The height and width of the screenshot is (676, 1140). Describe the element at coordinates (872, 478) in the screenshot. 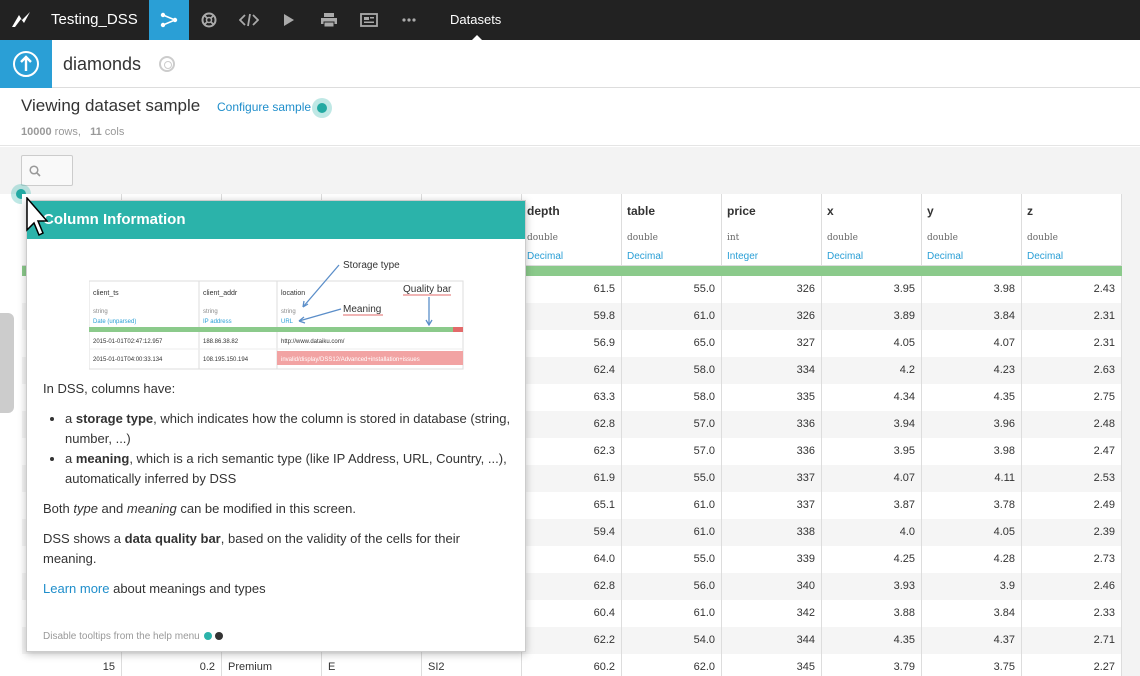

I see `table-cell: 4.07` at that location.